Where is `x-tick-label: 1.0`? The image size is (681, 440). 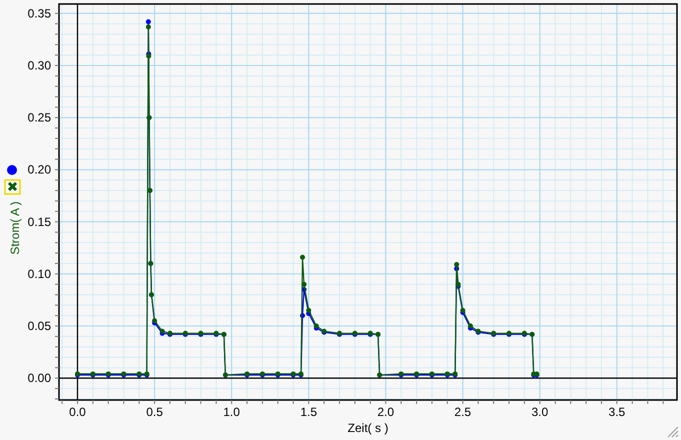 x-tick-label: 1.0 is located at coordinates (231, 412).